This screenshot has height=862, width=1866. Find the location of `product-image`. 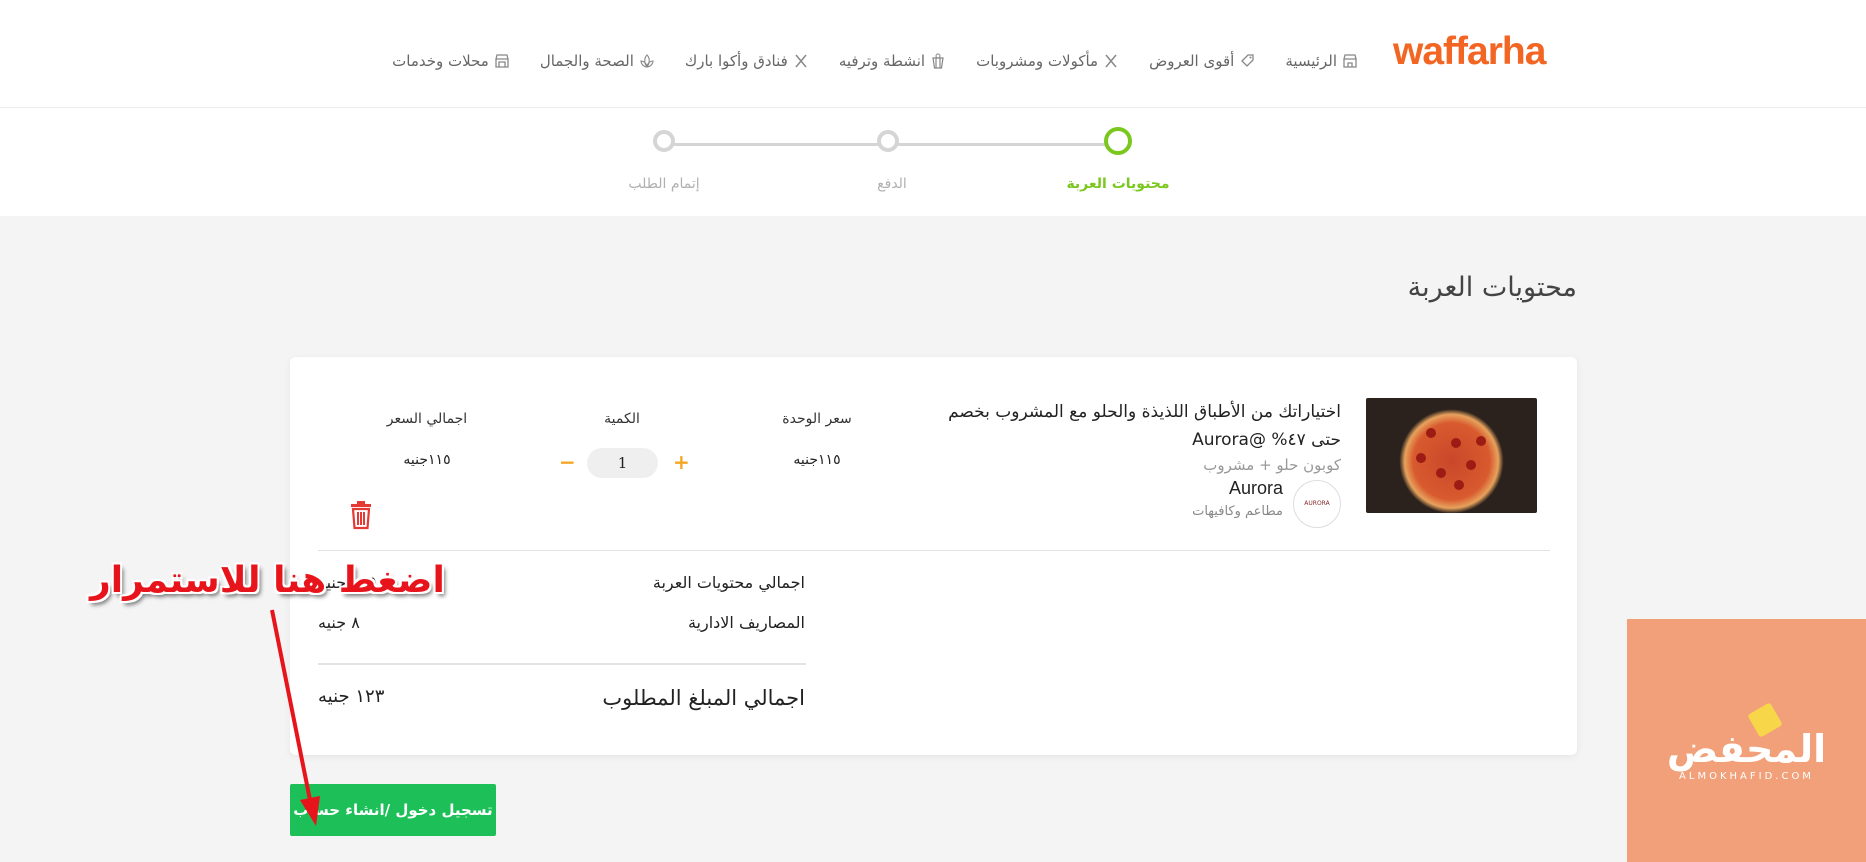

product-image is located at coordinates (1451, 455).